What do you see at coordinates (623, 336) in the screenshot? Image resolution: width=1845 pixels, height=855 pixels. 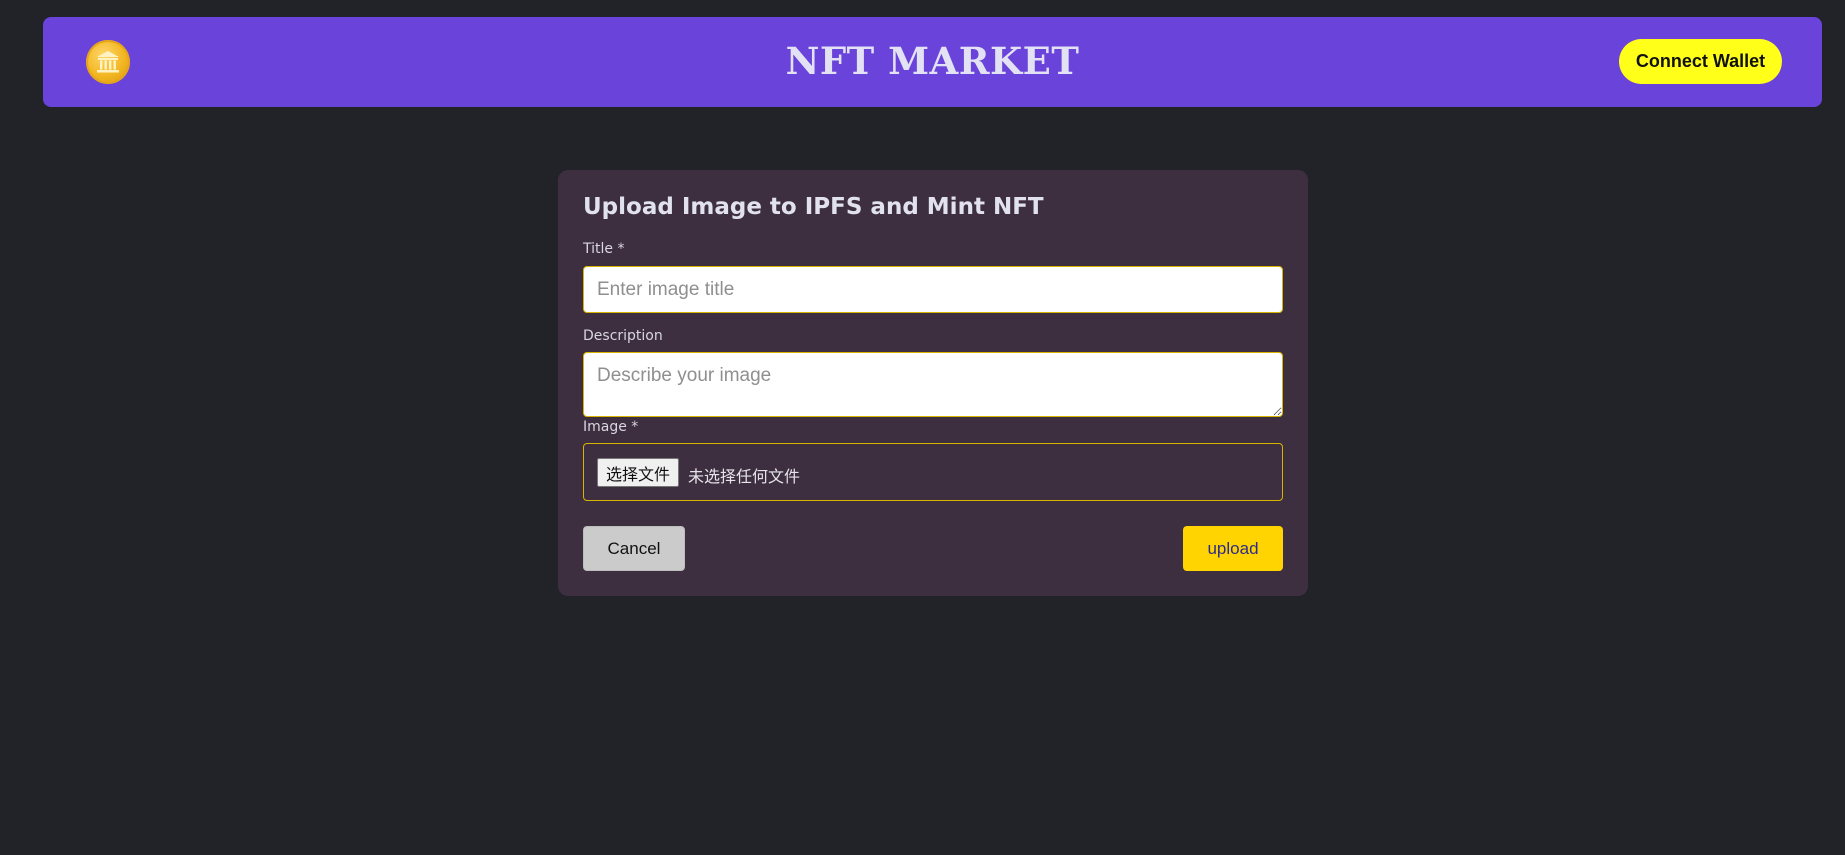 I see `description-label: Description` at bounding box center [623, 336].